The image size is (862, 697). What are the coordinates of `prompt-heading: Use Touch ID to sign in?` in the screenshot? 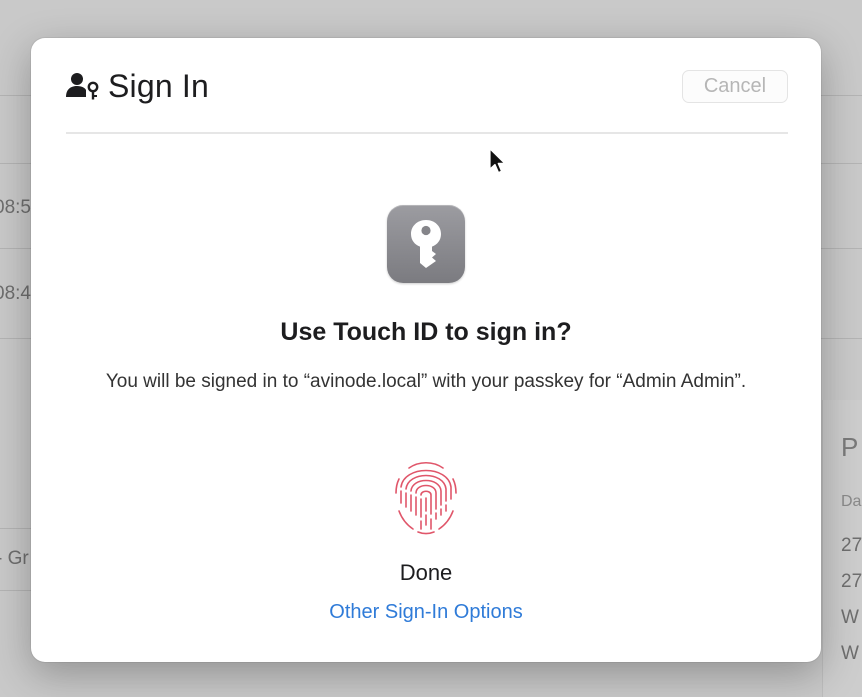 It's located at (426, 332).